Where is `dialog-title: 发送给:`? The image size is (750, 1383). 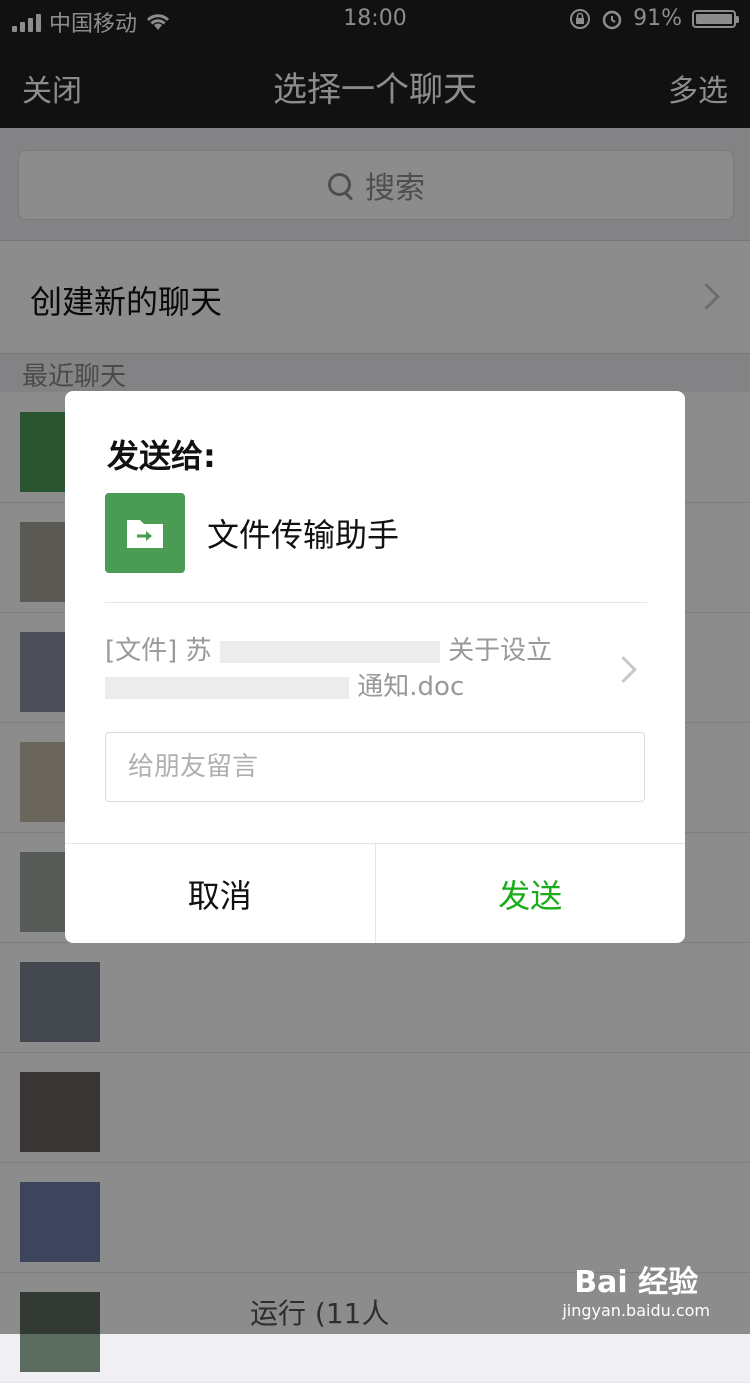 dialog-title: 发送给: is located at coordinates (161, 456).